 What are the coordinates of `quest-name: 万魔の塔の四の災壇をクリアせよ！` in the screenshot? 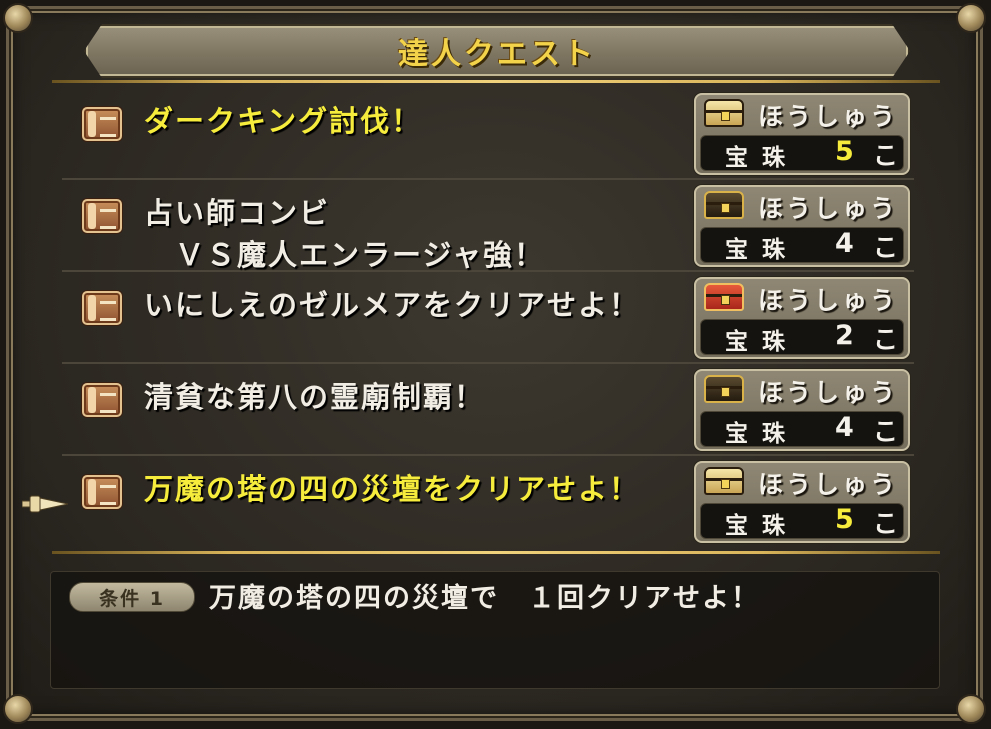 It's located at (392, 489).